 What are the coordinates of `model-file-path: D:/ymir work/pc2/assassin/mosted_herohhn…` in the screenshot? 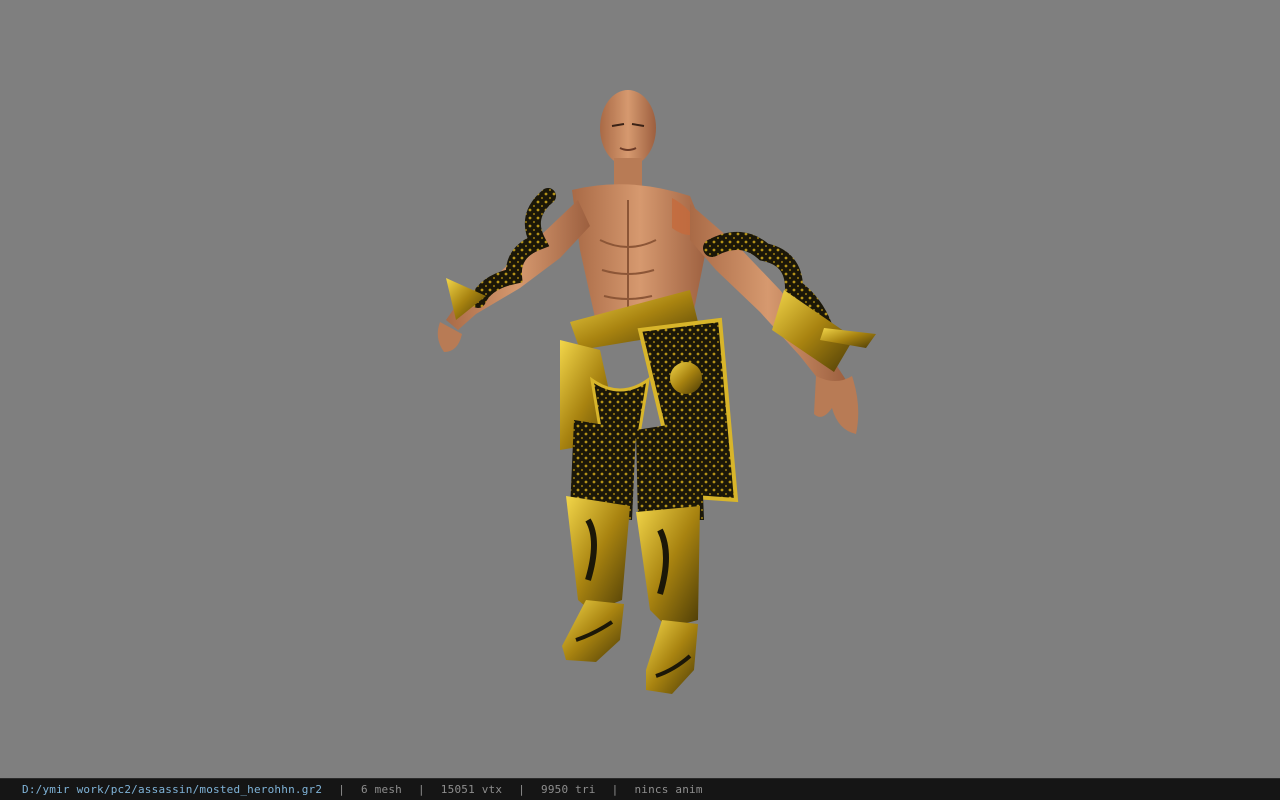 It's located at (172, 789).